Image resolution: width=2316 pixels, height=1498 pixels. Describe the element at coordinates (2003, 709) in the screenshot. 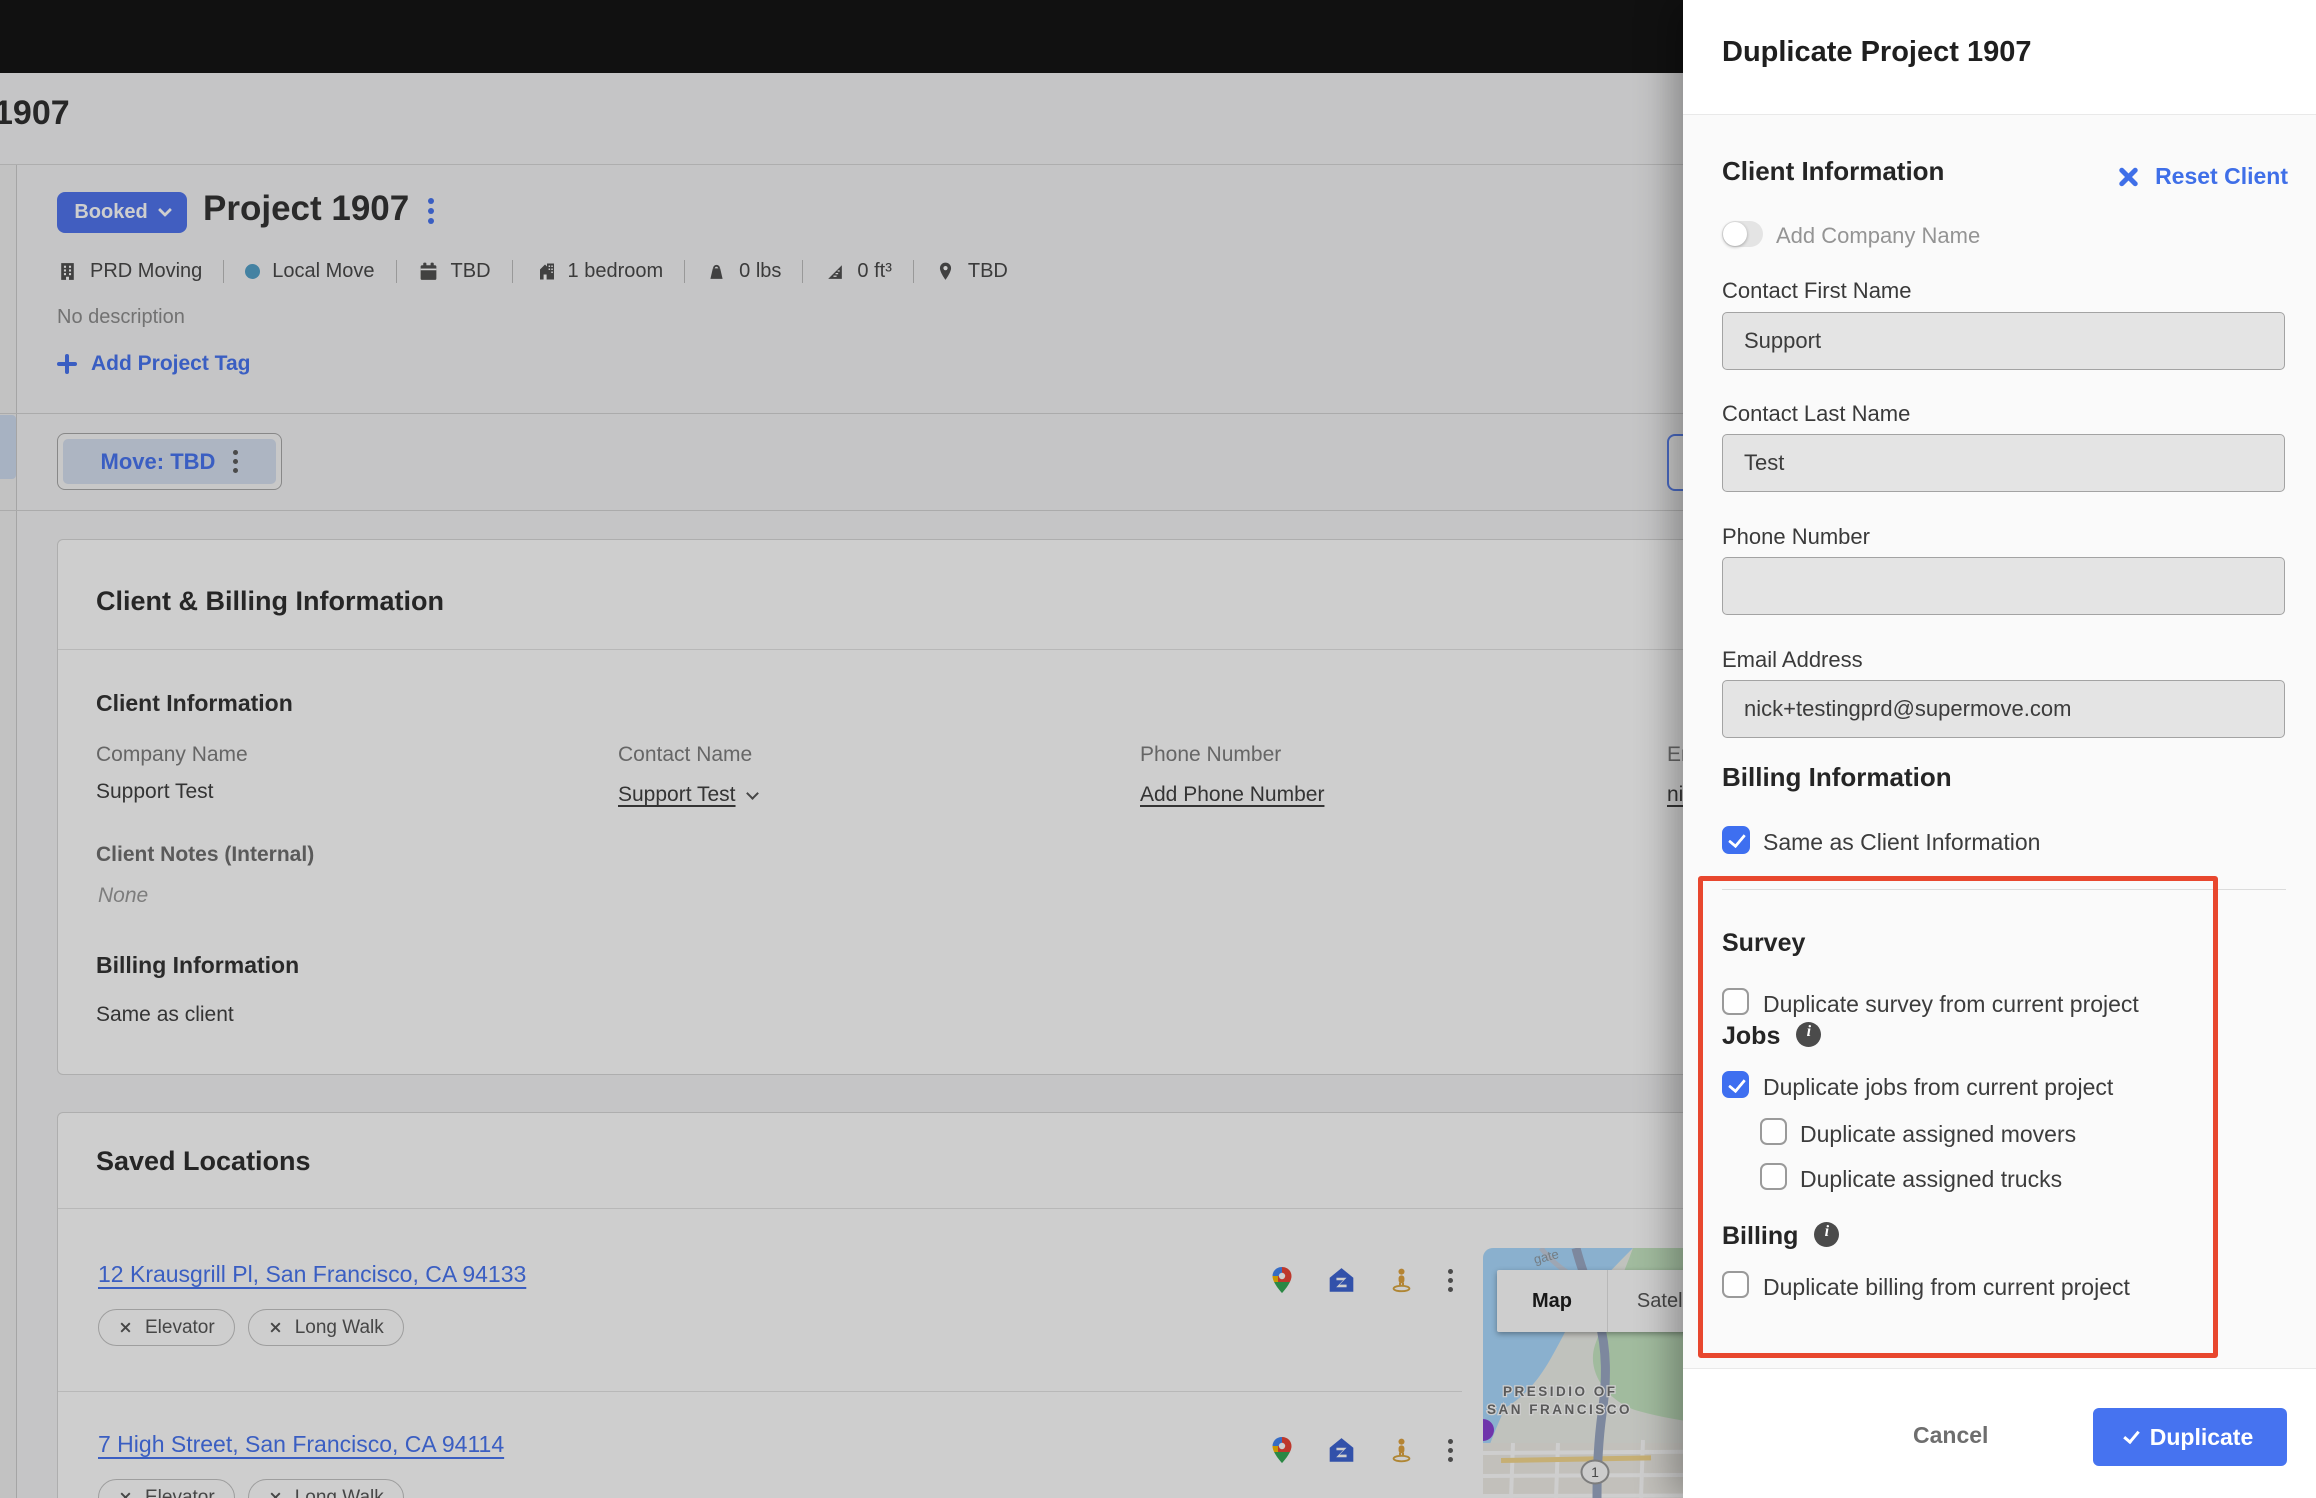

I see `email-address-input` at that location.